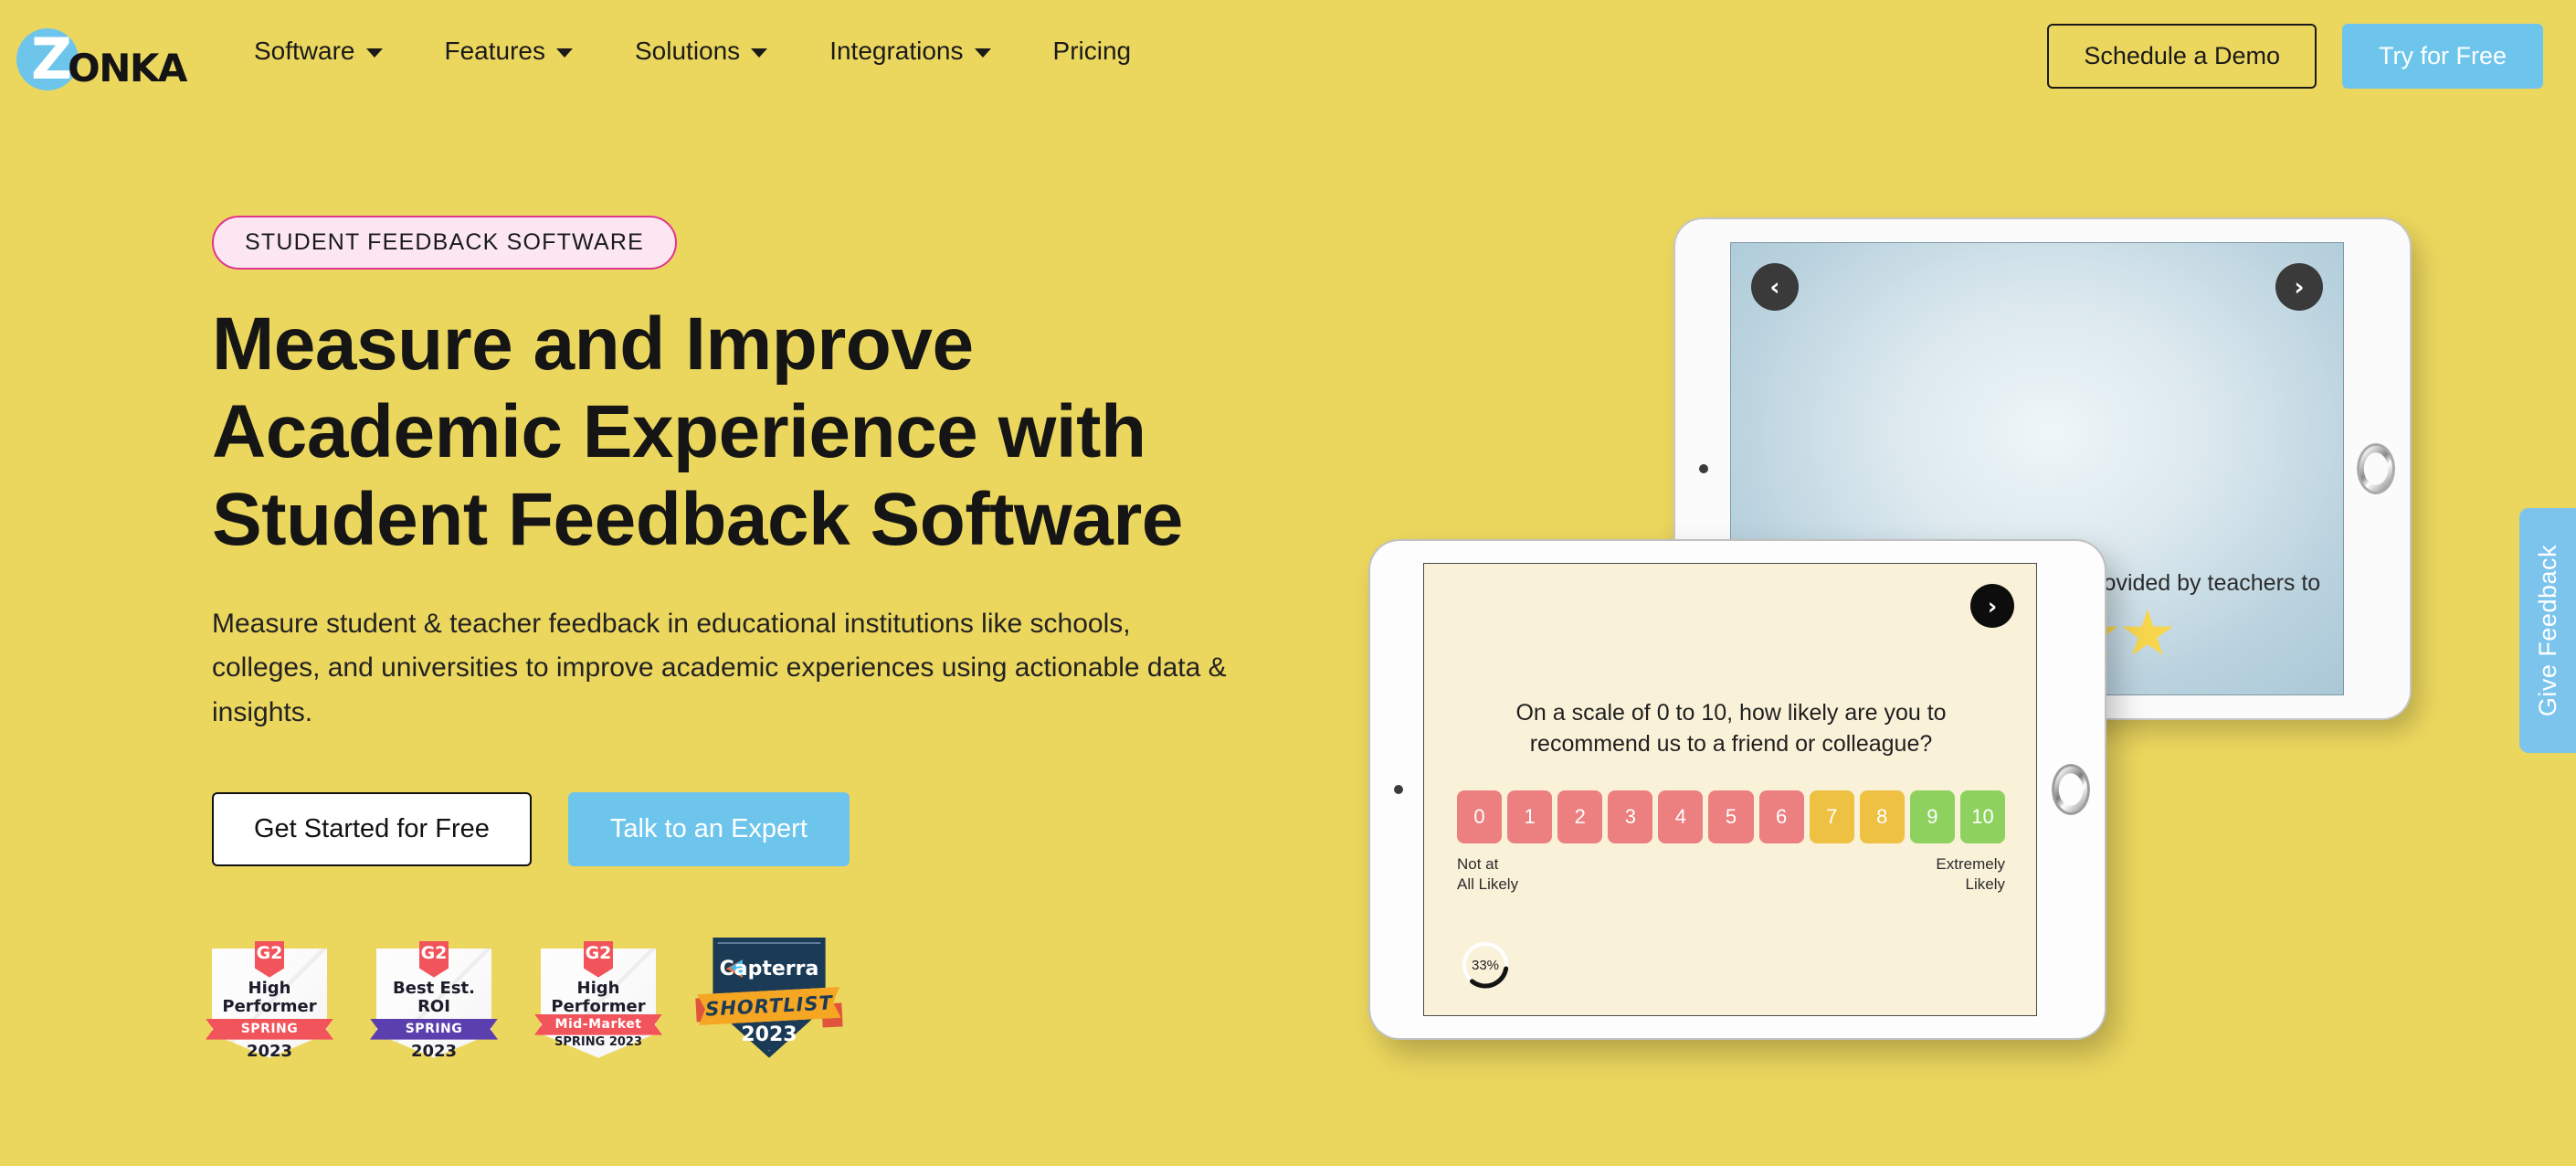 The height and width of the screenshot is (1166, 2576). Describe the element at coordinates (127, 68) in the screenshot. I see `logo-wordmark: ONKA` at that location.